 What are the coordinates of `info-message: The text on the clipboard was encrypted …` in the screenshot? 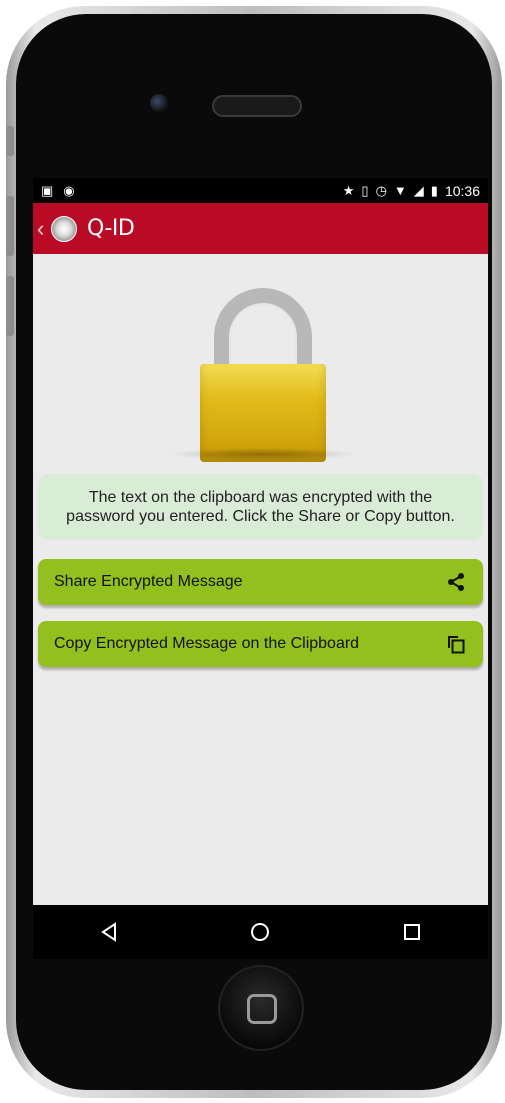 It's located at (260, 507).